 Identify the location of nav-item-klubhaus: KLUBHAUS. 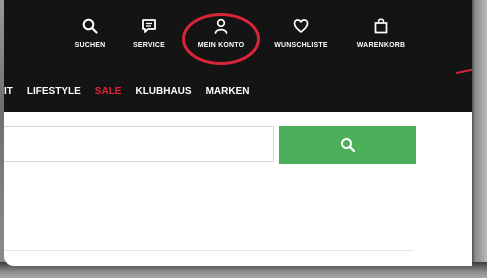
(163, 91).